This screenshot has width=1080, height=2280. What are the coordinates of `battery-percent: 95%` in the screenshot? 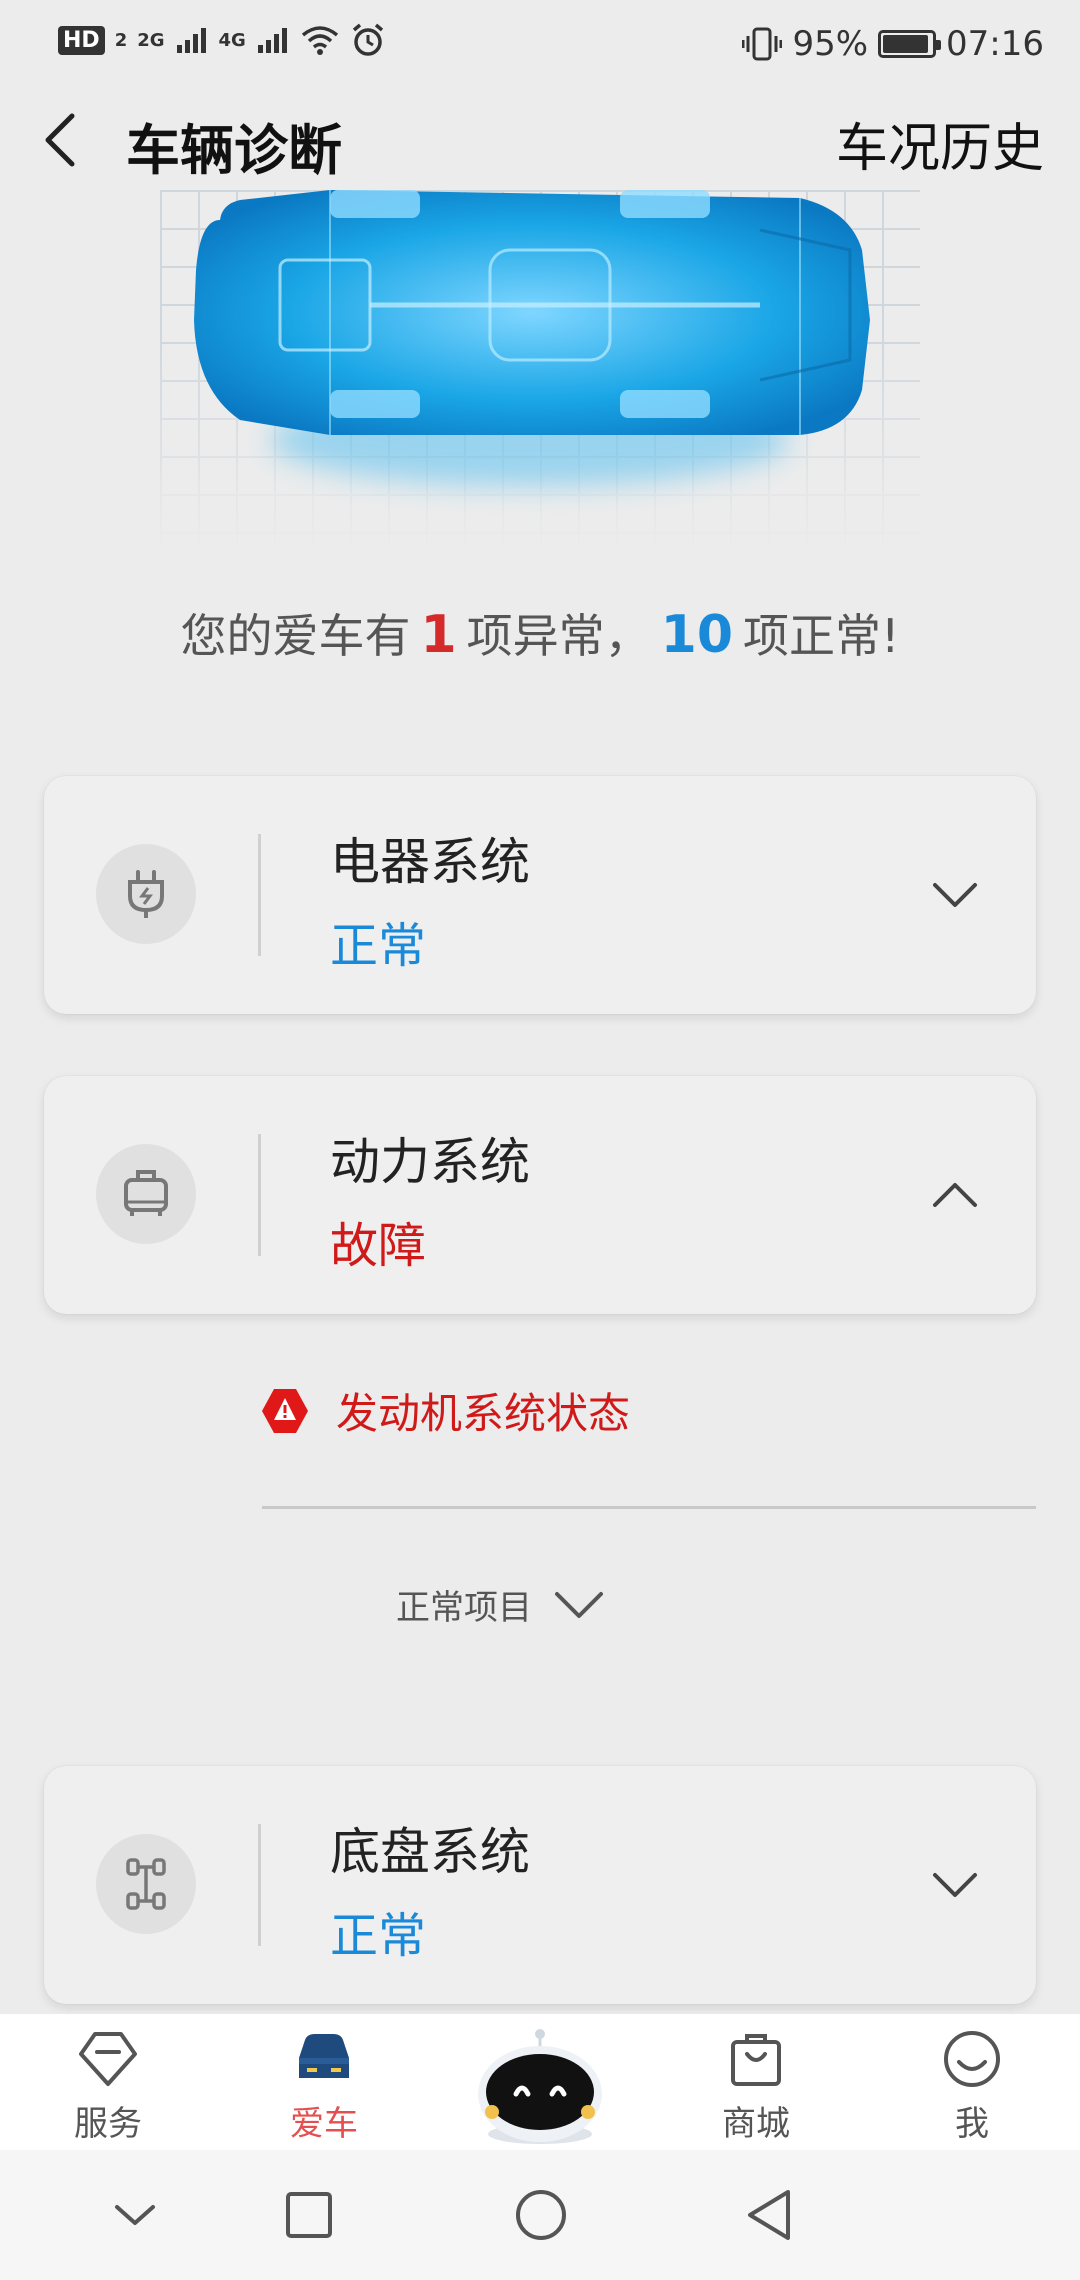 It's located at (830, 44).